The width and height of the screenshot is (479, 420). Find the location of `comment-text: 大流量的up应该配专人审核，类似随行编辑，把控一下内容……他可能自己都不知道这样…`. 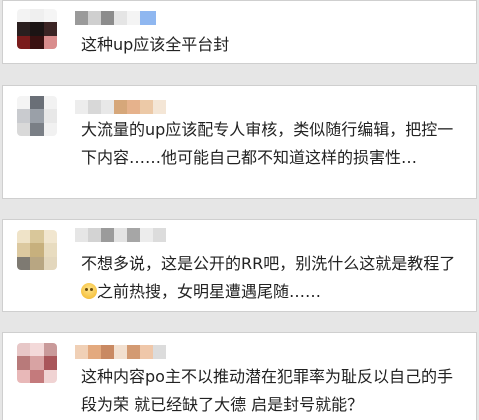

comment-text: 大流量的up应该配专人审核，类似随行编辑，把控一下内容……他可能自己都不知道这样… is located at coordinates (267, 143).